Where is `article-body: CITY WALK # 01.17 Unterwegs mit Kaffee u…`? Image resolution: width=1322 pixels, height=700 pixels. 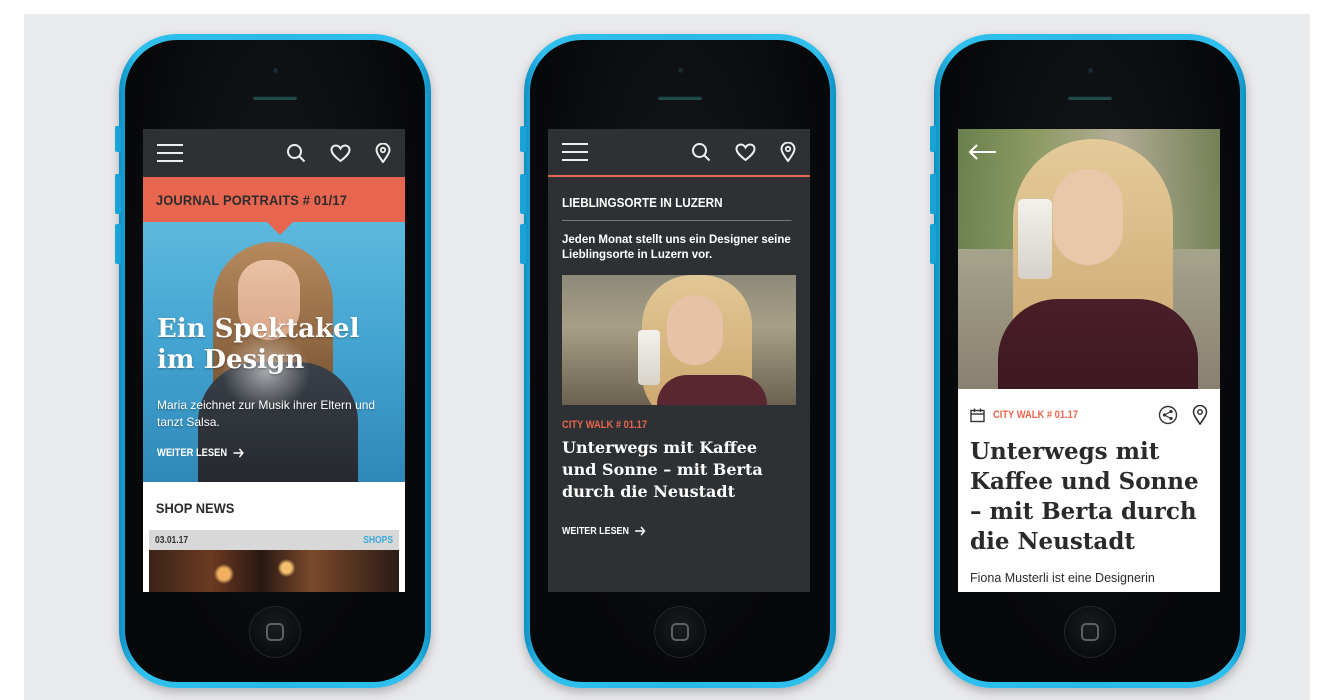 article-body: CITY WALK # 01.17 Unterwegs mit Kaffee u… is located at coordinates (1089, 490).